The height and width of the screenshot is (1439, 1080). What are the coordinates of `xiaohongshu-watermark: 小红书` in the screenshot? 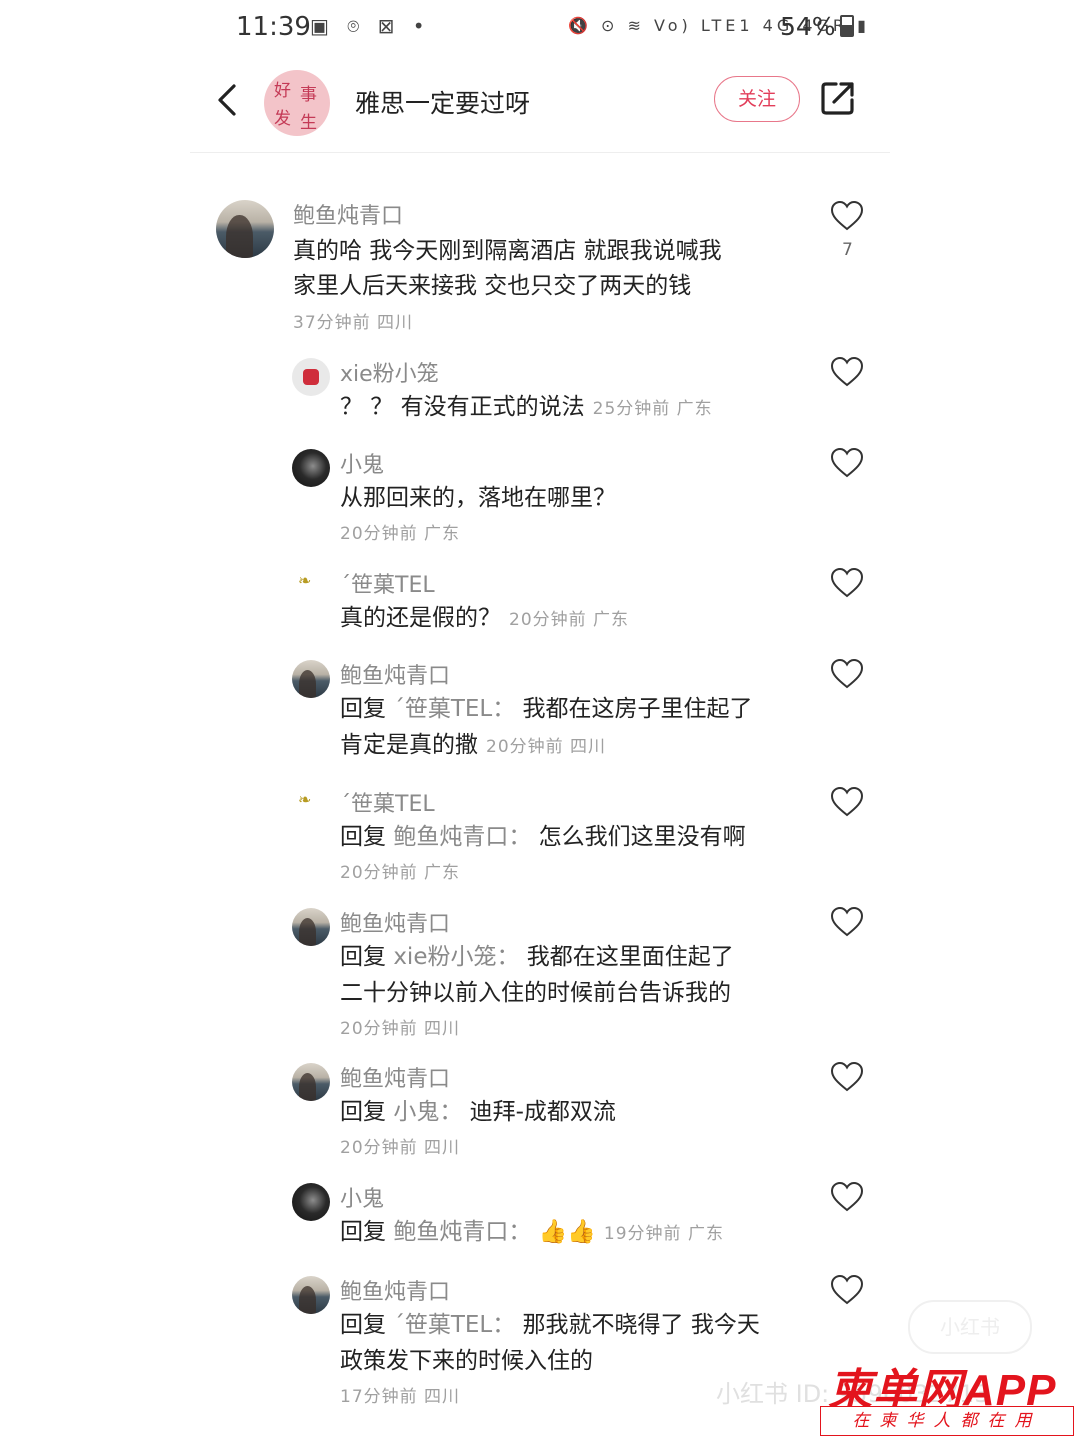 It's located at (970, 1327).